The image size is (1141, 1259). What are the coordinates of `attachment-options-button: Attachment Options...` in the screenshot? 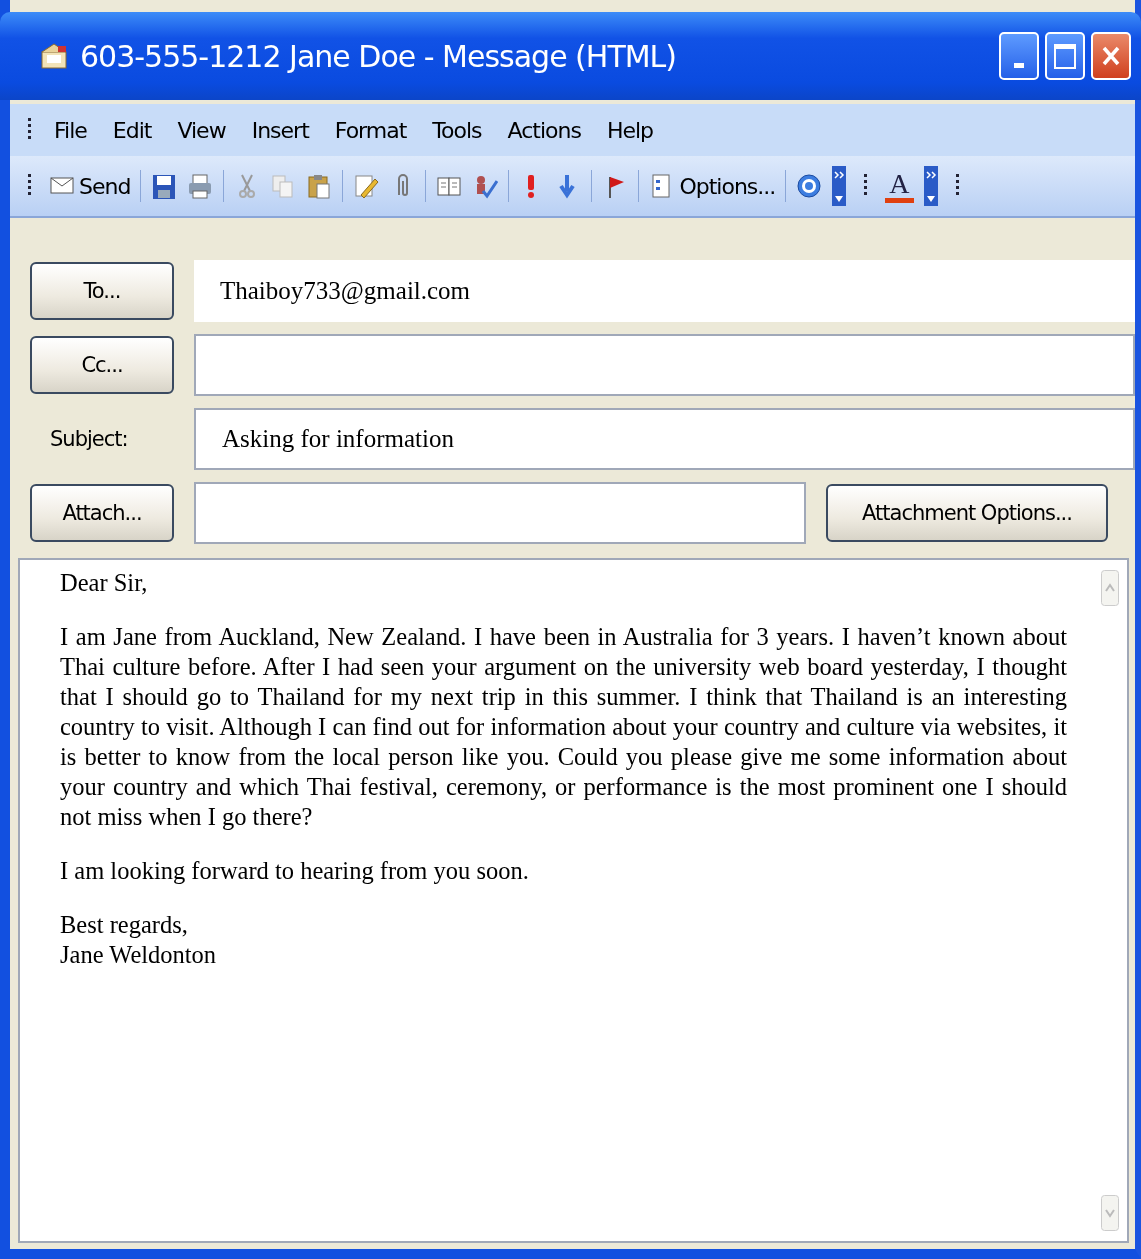 It's located at (967, 513).